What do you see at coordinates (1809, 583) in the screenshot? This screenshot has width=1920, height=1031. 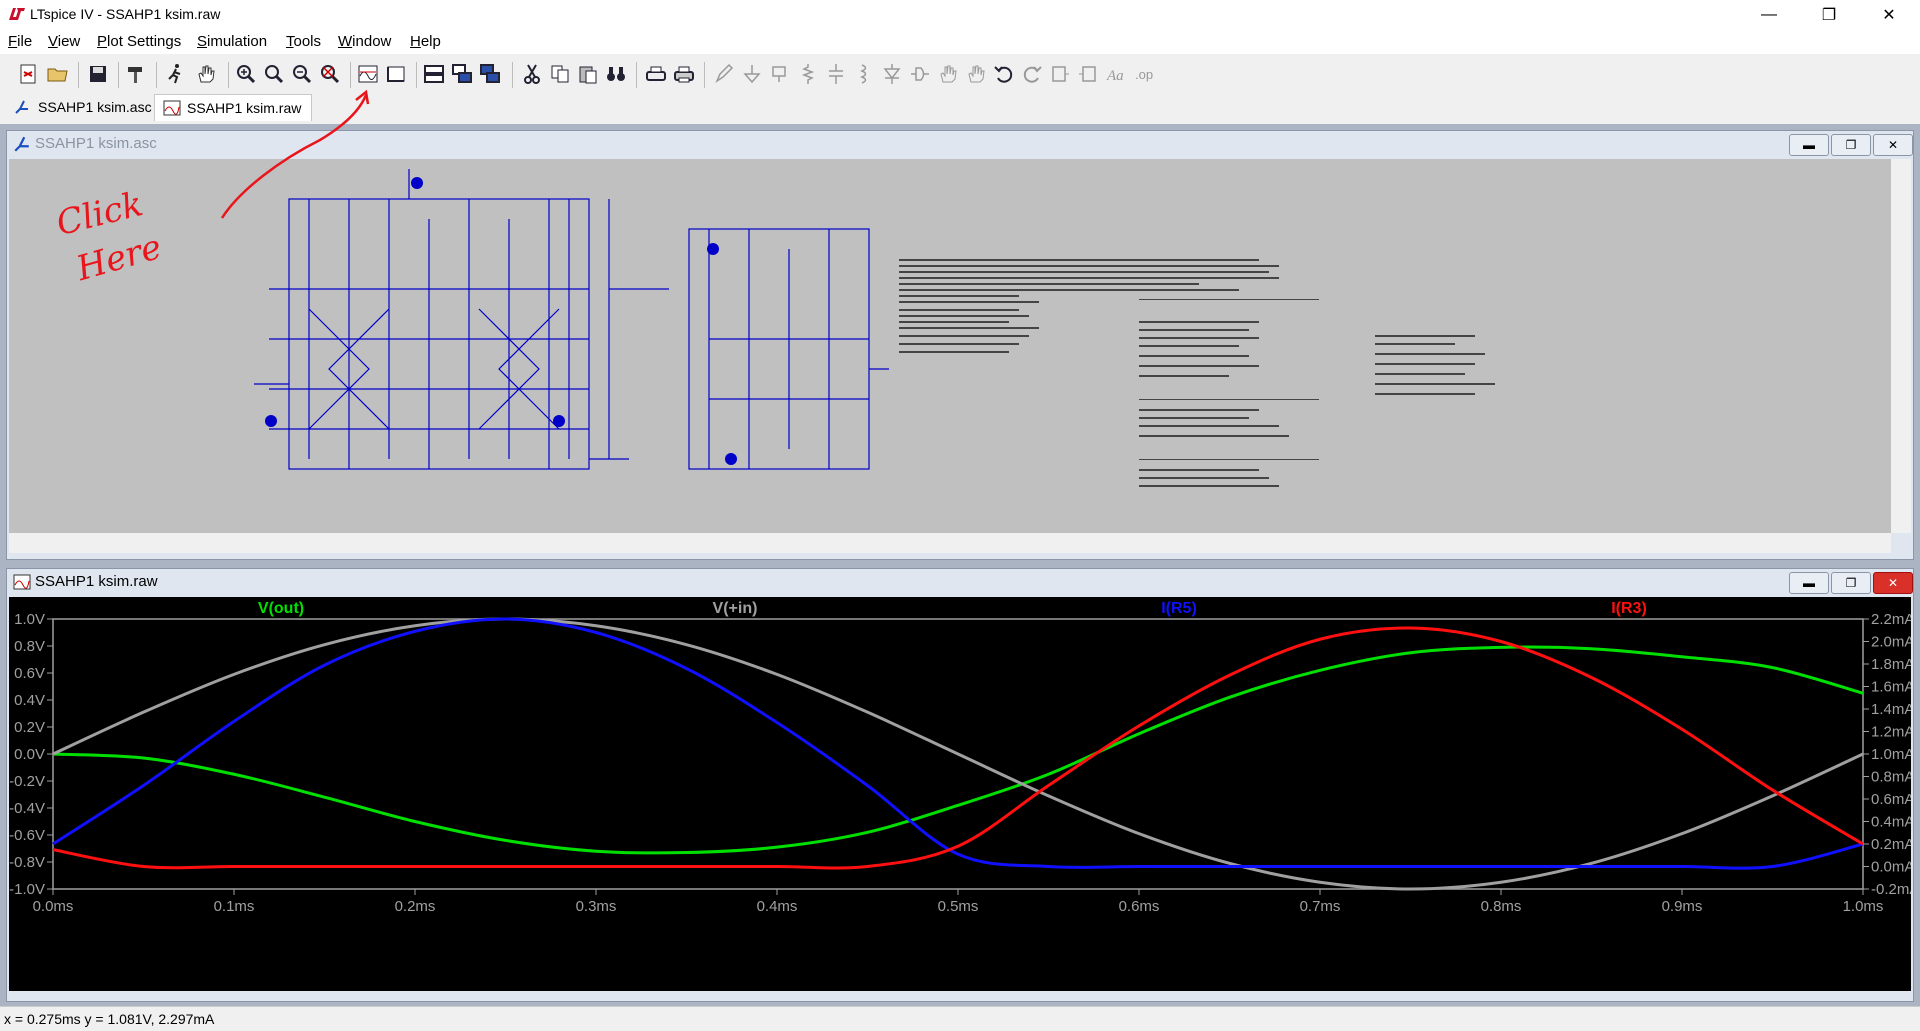 I see `waveform-minimize-button: ▬` at bounding box center [1809, 583].